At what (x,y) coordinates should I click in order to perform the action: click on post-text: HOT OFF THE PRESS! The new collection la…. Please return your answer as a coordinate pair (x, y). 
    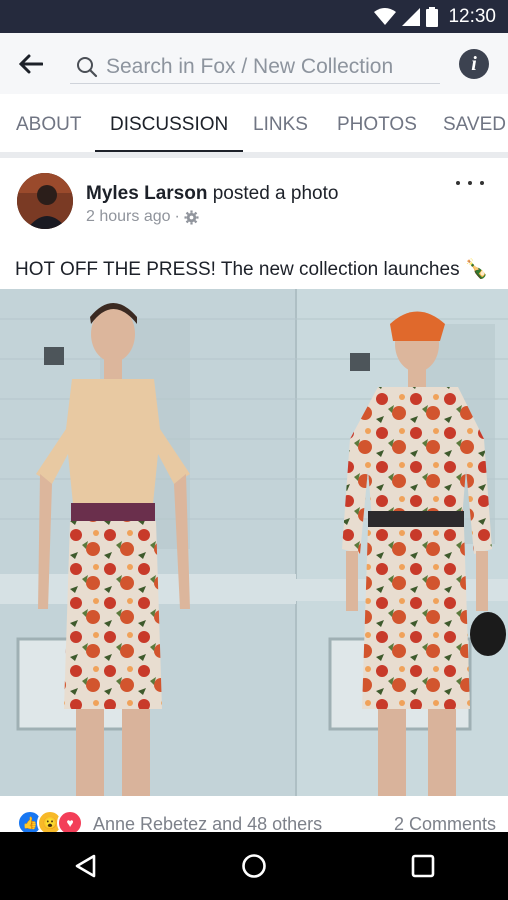
    Looking at the image, I should click on (252, 269).